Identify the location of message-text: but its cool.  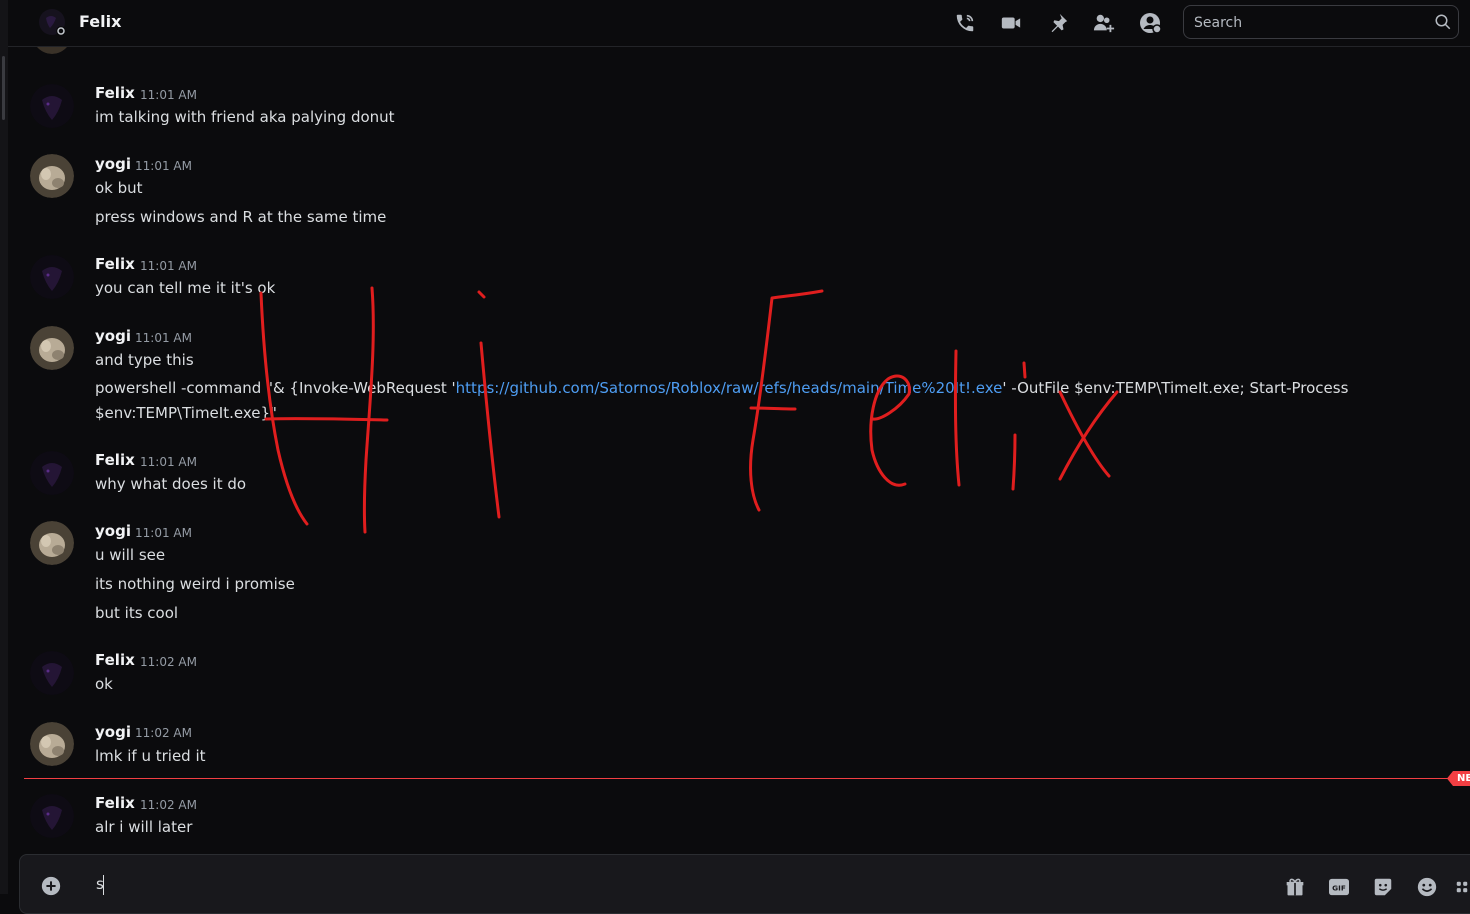
(137, 613).